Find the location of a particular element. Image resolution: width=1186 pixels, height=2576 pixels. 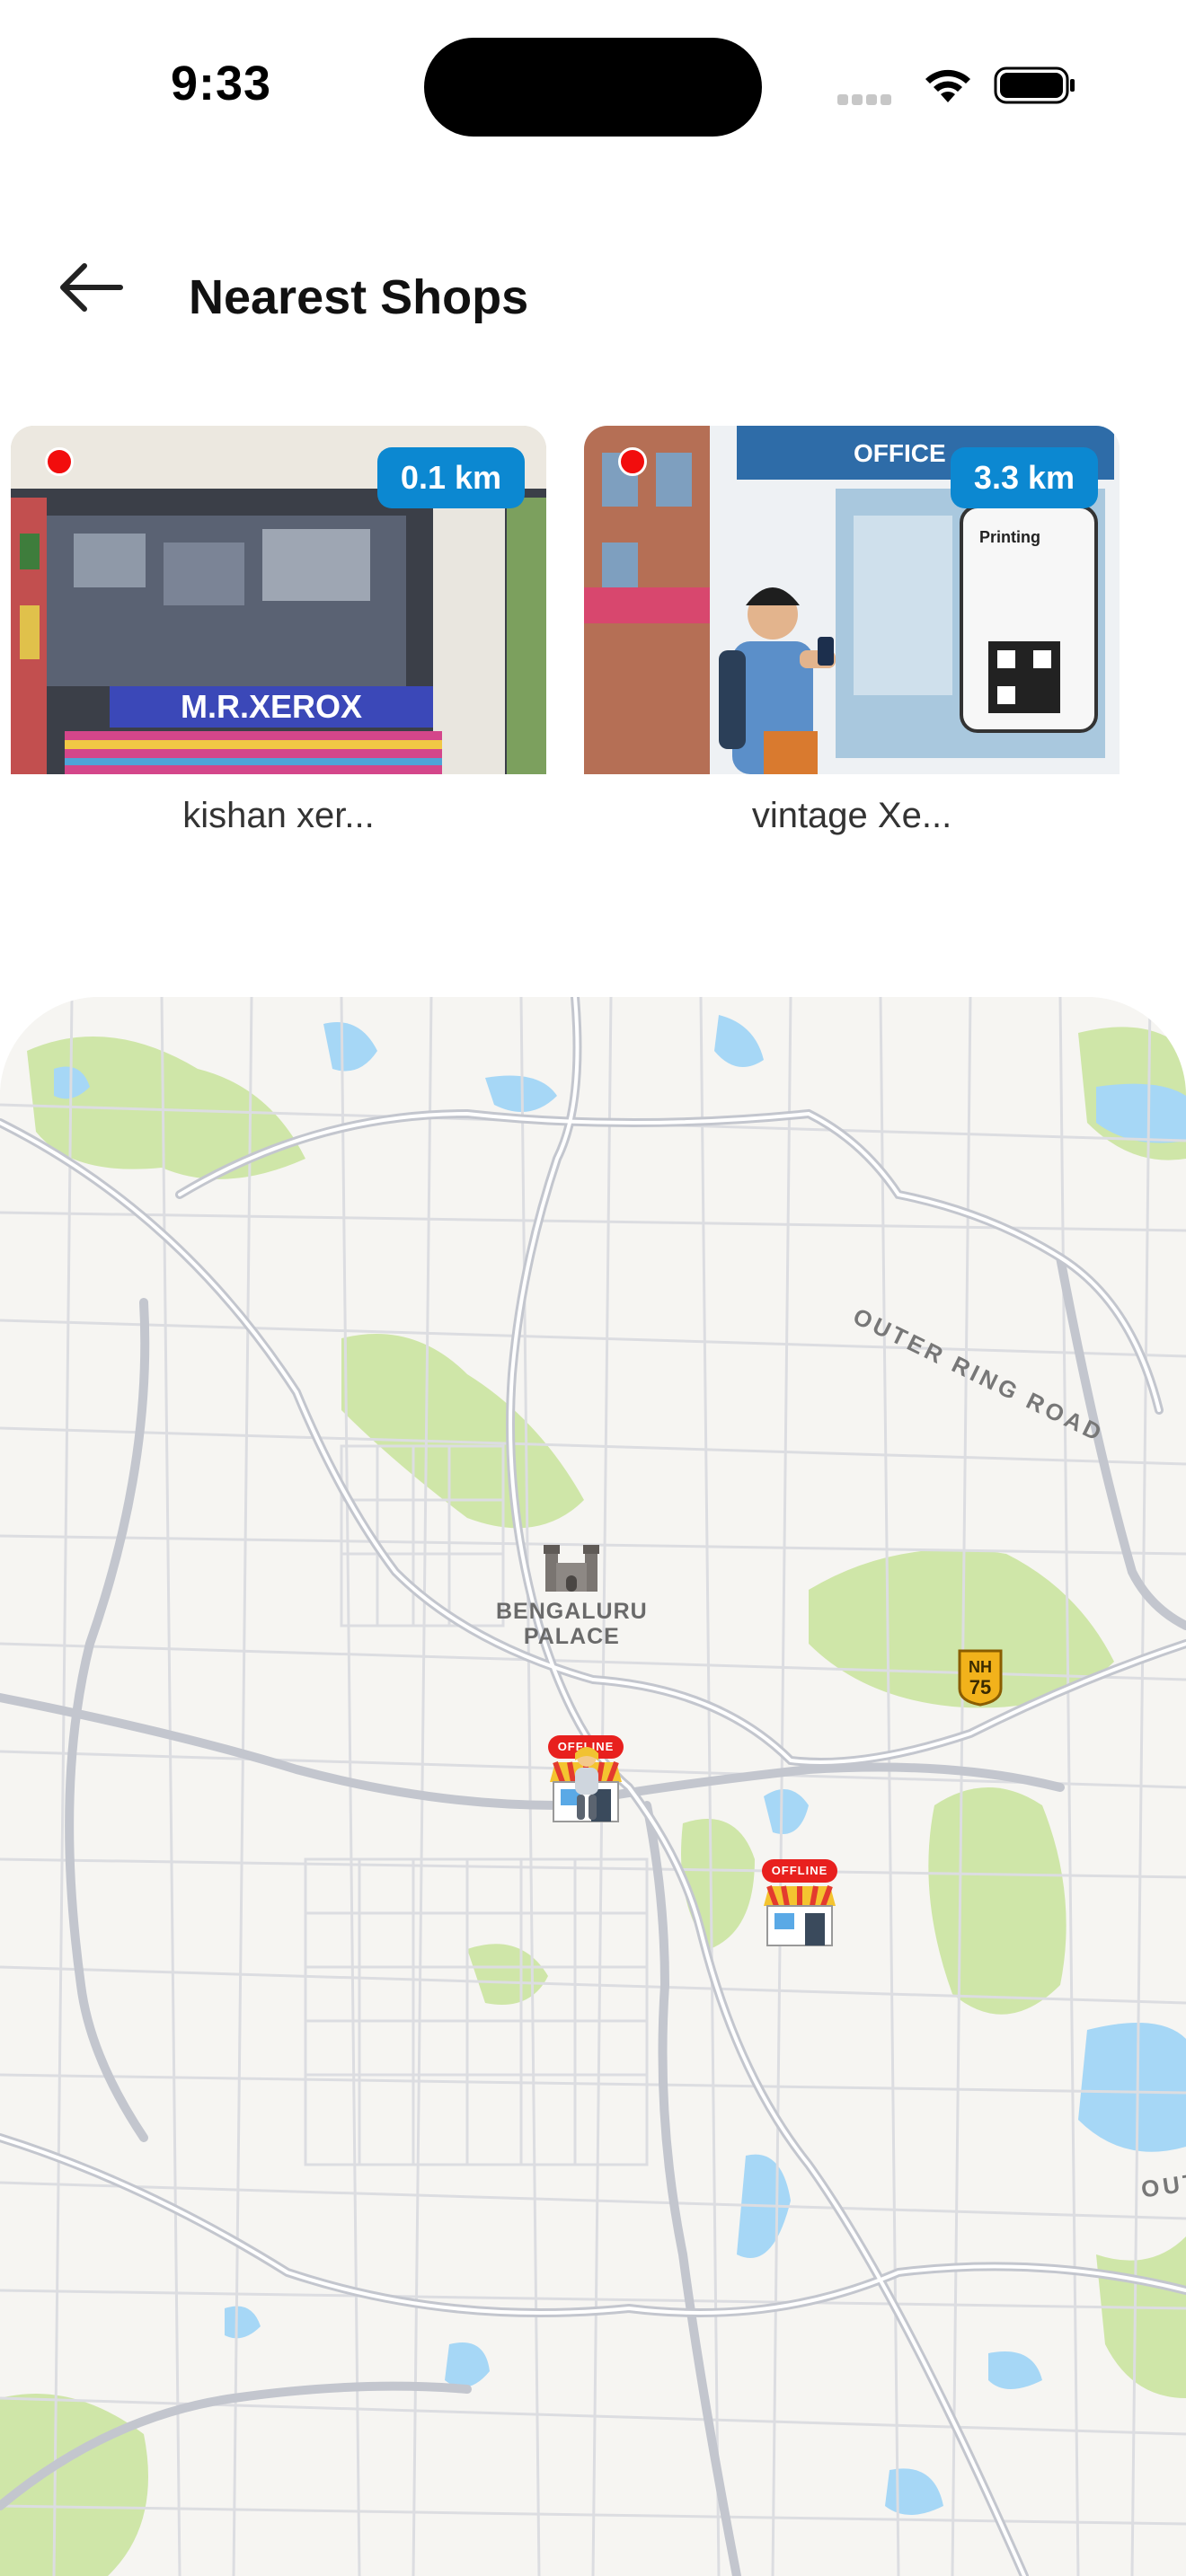

cellular-signal-icon is located at coordinates (869, 99).